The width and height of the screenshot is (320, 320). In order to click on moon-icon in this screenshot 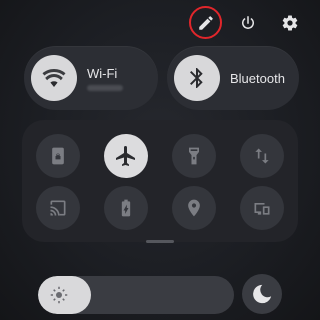, I will do `click(262, 294)`.